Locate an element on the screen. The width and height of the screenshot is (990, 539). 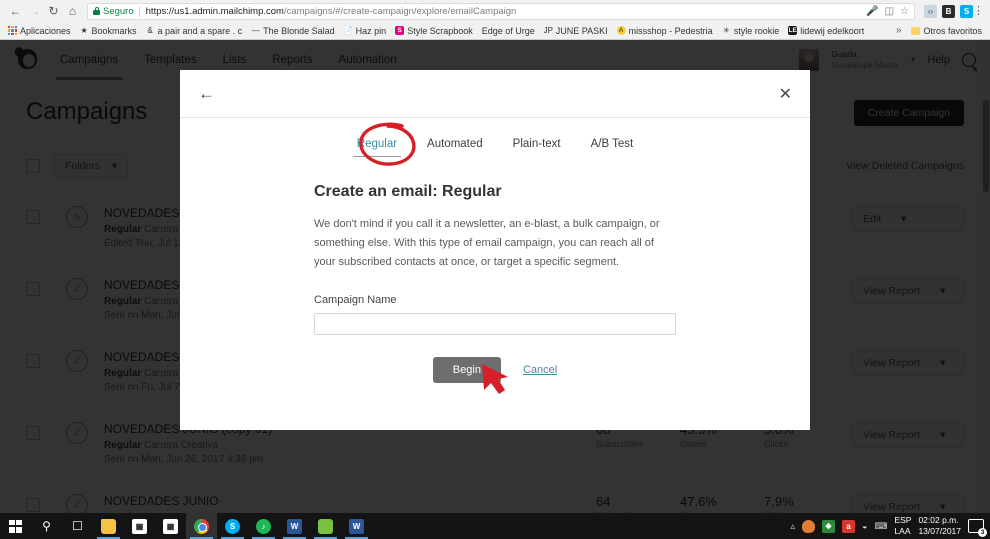
bookmark-aplicaciones: Aplicaciones is located at coordinates (39, 31).